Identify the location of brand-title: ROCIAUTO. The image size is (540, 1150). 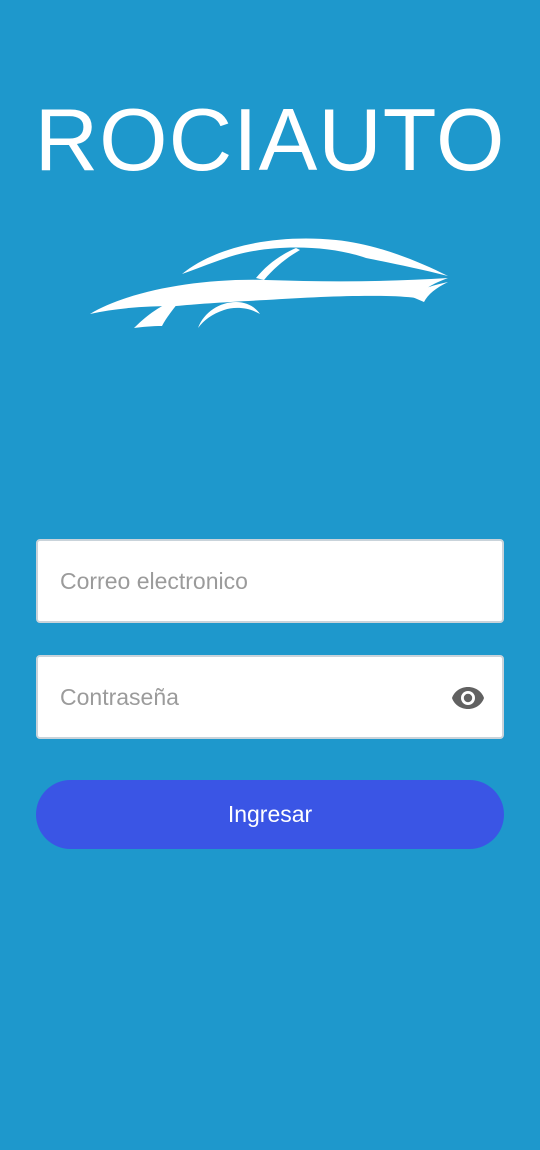
(270, 139).